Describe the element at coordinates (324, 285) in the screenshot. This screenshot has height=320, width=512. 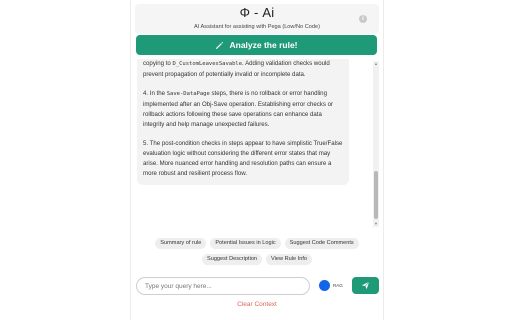
I see `rag-toggle-dot` at that location.